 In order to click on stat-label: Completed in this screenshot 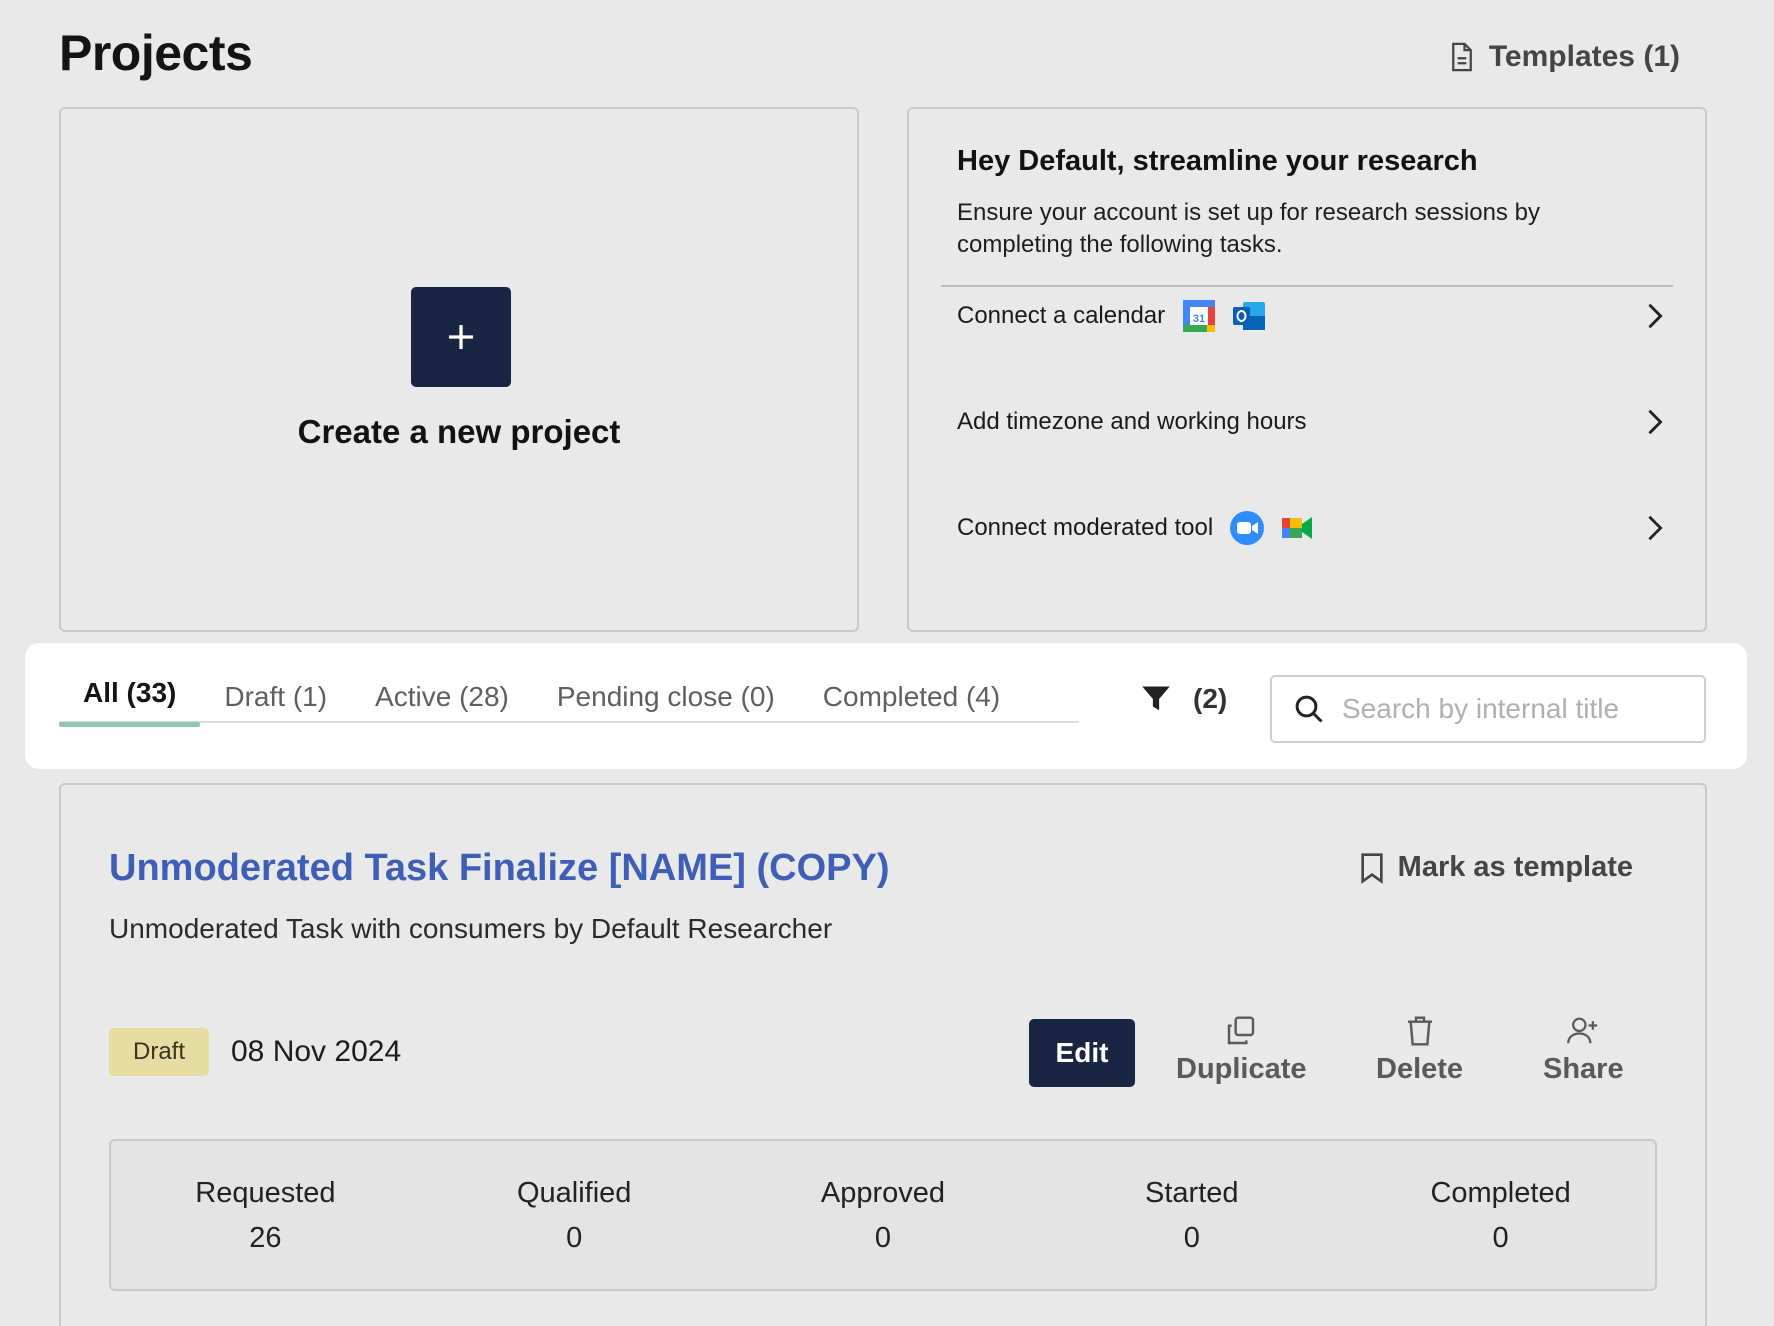, I will do `click(1500, 1193)`.